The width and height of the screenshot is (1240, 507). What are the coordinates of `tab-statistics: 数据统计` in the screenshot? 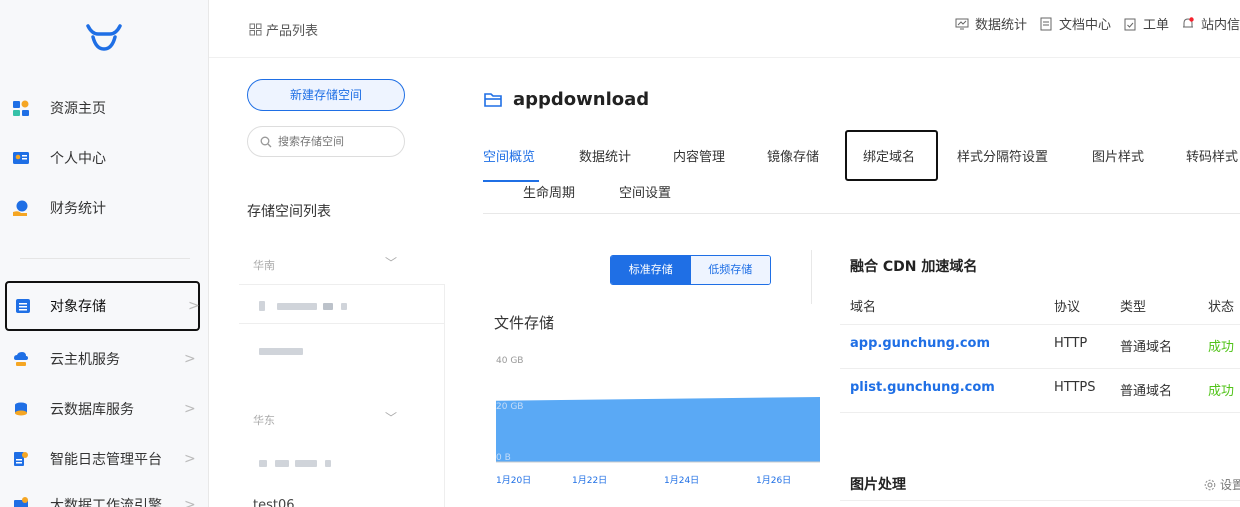 It's located at (605, 155).